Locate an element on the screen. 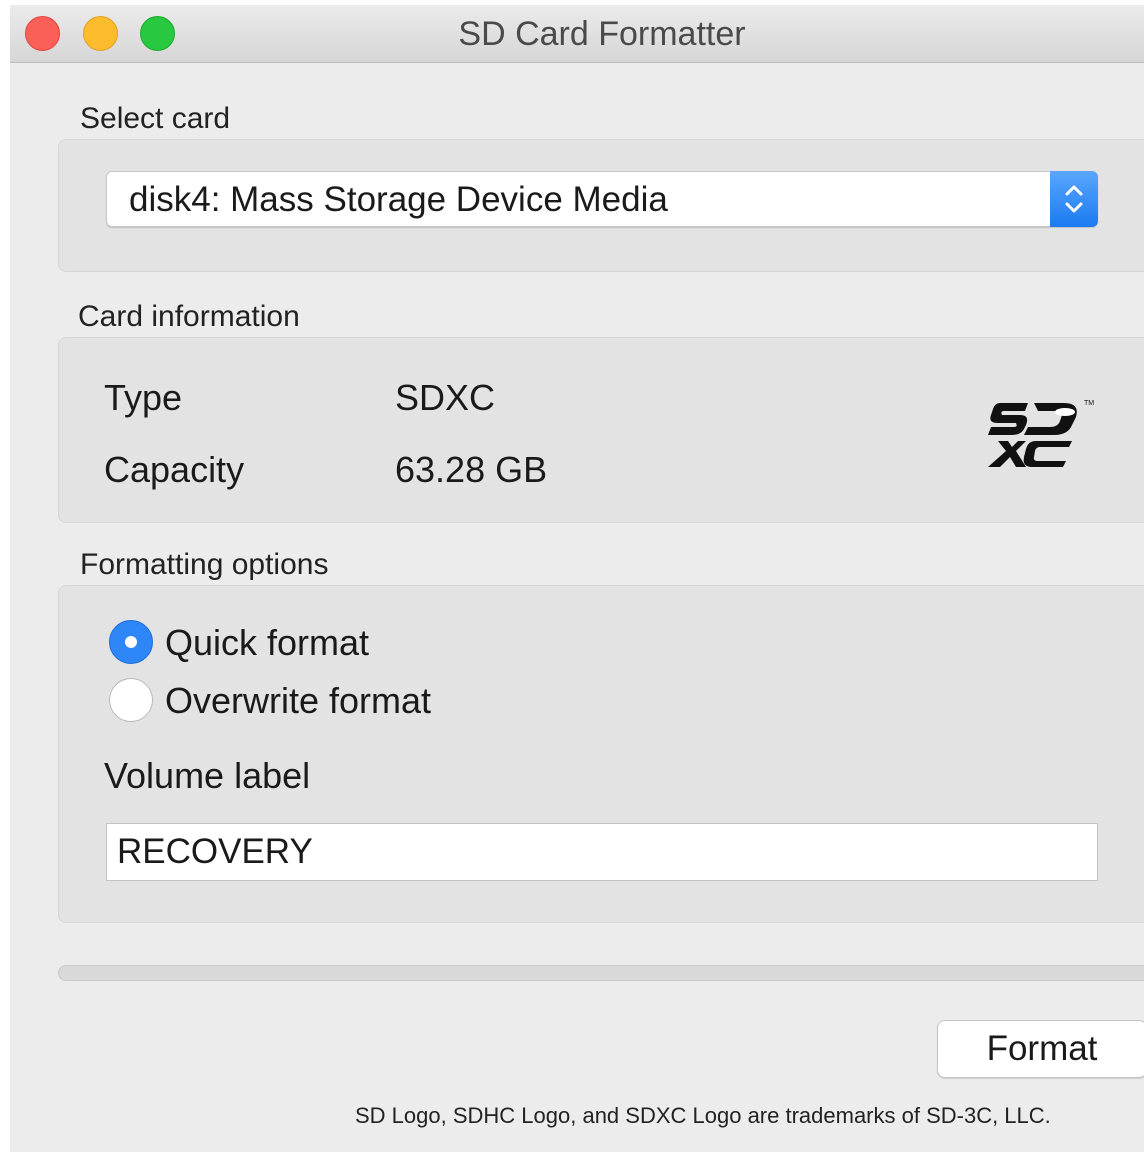 Image resolution: width=1144 pixels, height=1152 pixels. select-card-label: Select card is located at coordinates (155, 118).